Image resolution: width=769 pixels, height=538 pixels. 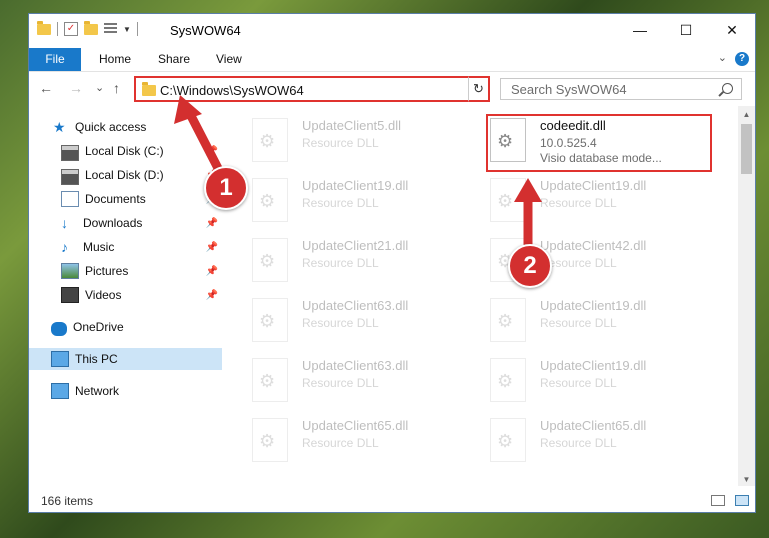 What do you see at coordinates (205, 143) in the screenshot?
I see `arrow-1-shaft` at bounding box center [205, 143].